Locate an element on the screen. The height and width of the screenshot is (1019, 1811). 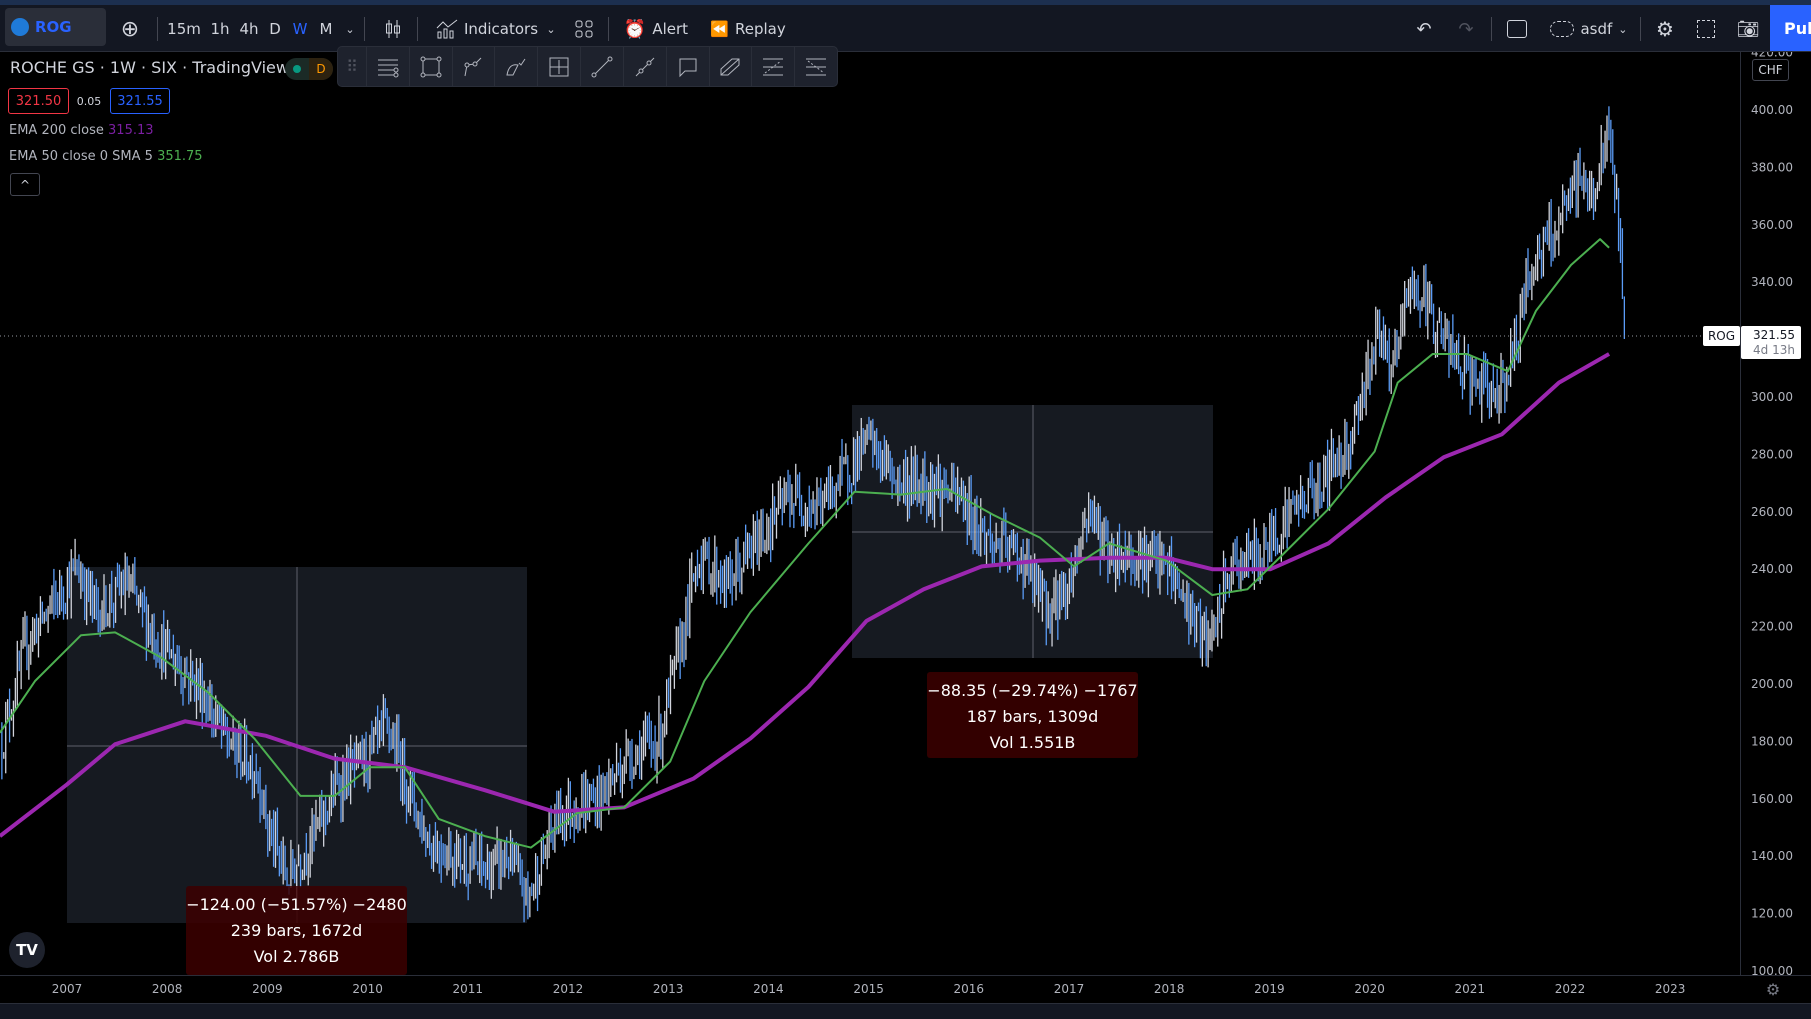
market-status-badge: D is located at coordinates (309, 69).